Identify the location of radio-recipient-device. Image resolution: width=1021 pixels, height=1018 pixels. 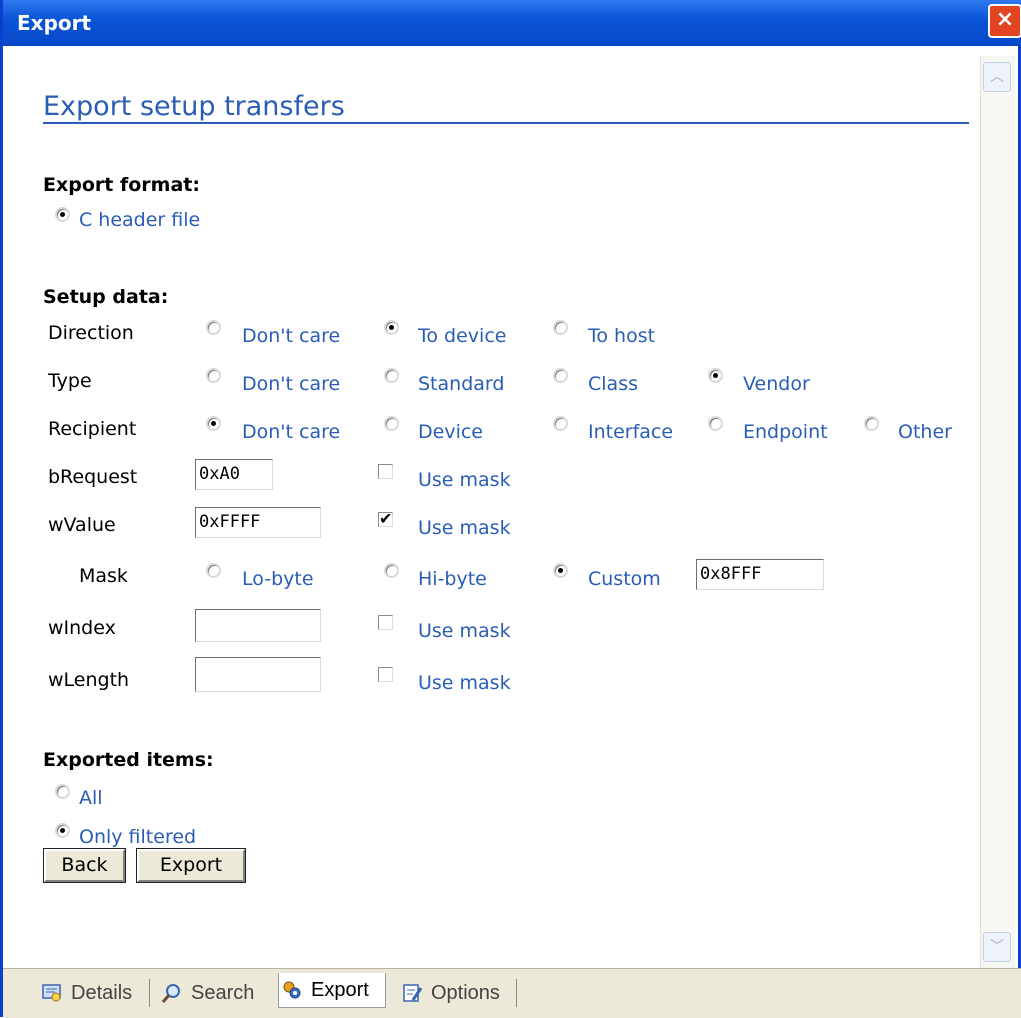
(391, 423).